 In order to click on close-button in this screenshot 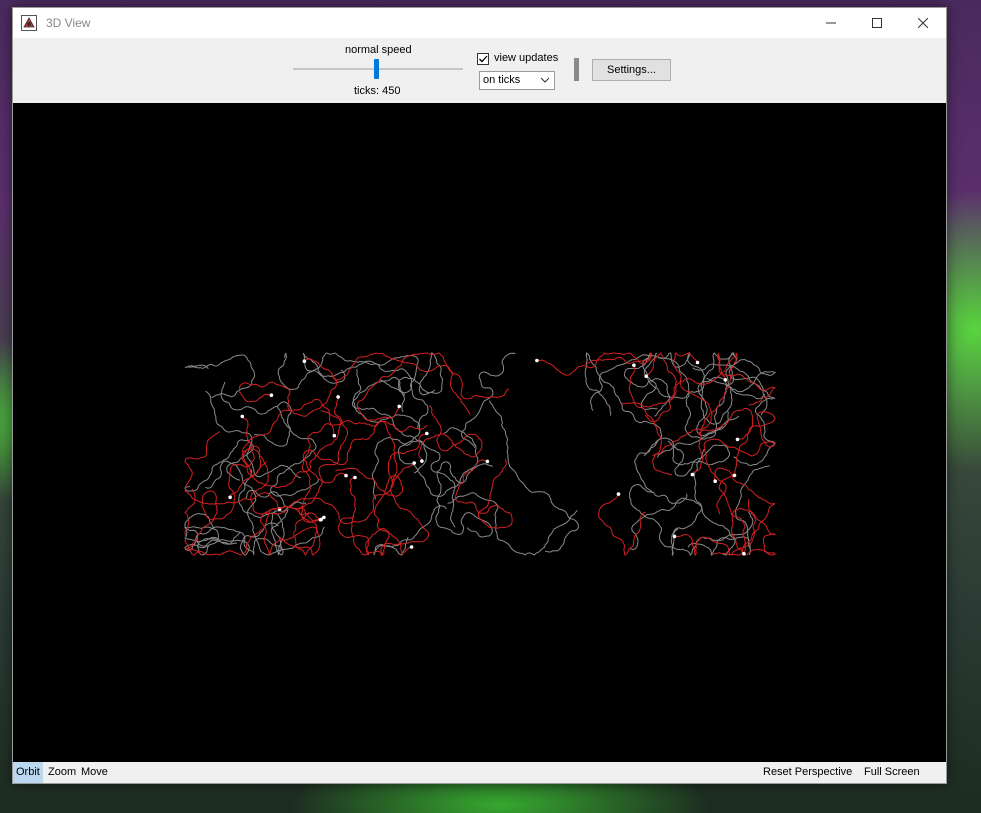, I will do `click(923, 23)`.